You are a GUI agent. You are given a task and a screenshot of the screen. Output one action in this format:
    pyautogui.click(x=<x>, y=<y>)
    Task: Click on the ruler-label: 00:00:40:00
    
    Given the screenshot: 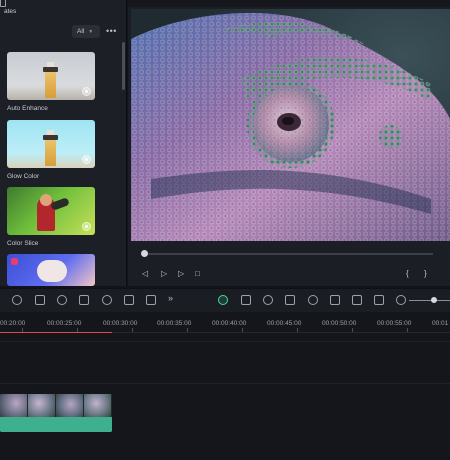 What is the action you would take?
    pyautogui.click(x=229, y=323)
    